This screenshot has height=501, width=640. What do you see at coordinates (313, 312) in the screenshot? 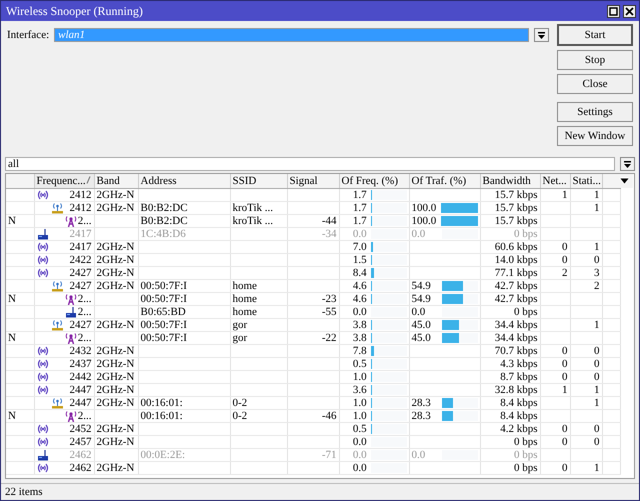
I see `table-cell: -55` at bounding box center [313, 312].